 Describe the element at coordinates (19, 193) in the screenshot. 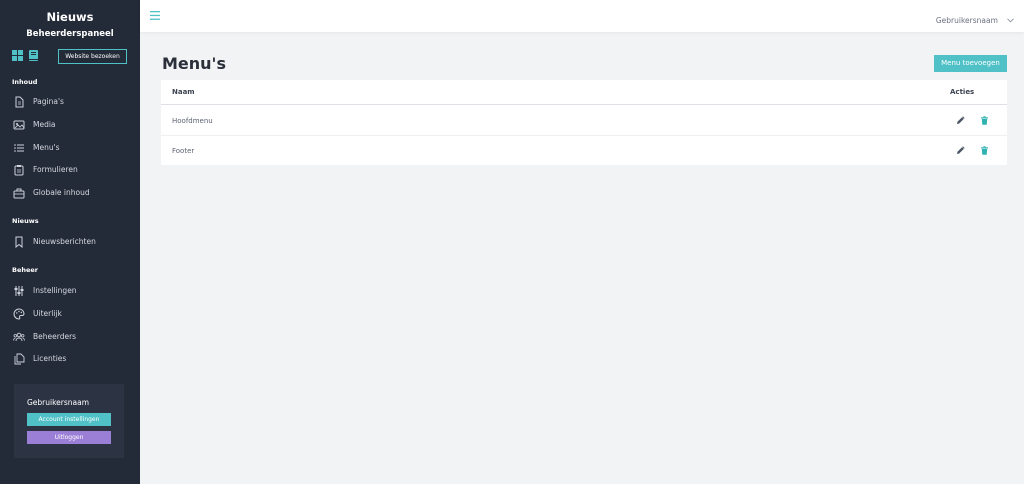

I see `briefcase-icon` at that location.